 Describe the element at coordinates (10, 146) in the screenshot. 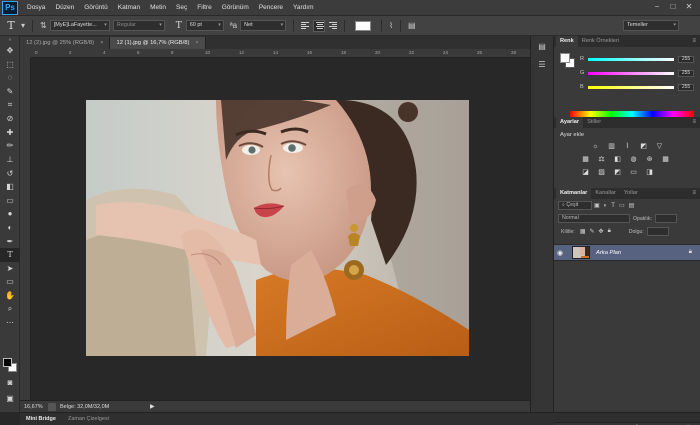

I see `brush-tool-icon: ✏` at that location.